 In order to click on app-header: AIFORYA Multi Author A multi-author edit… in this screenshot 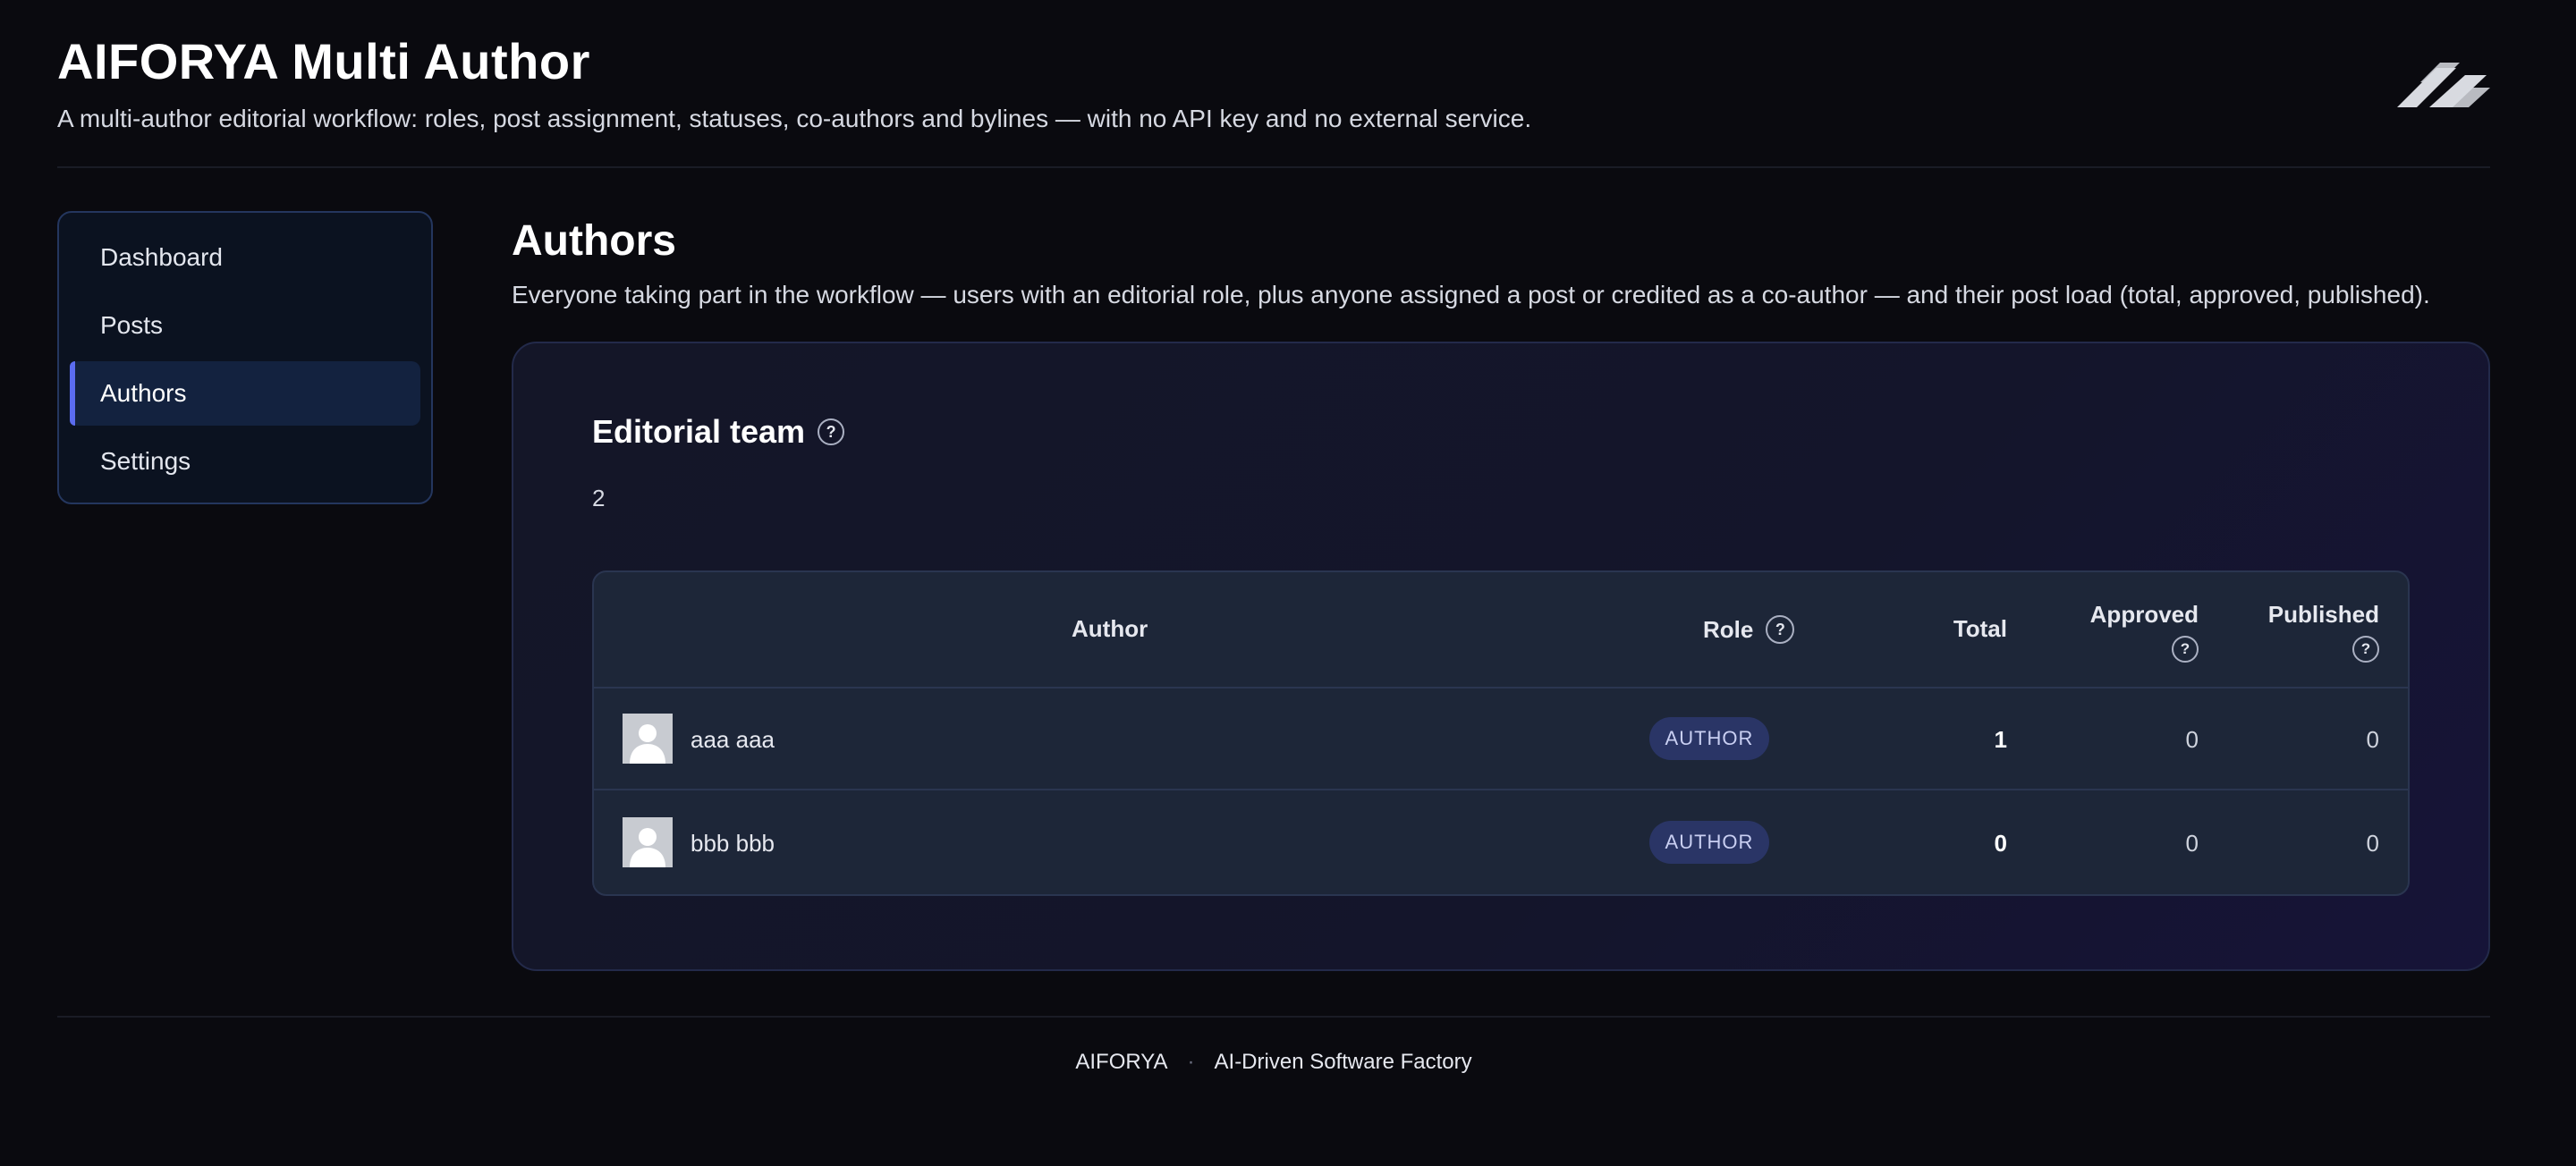, I will do `click(1273, 84)`.